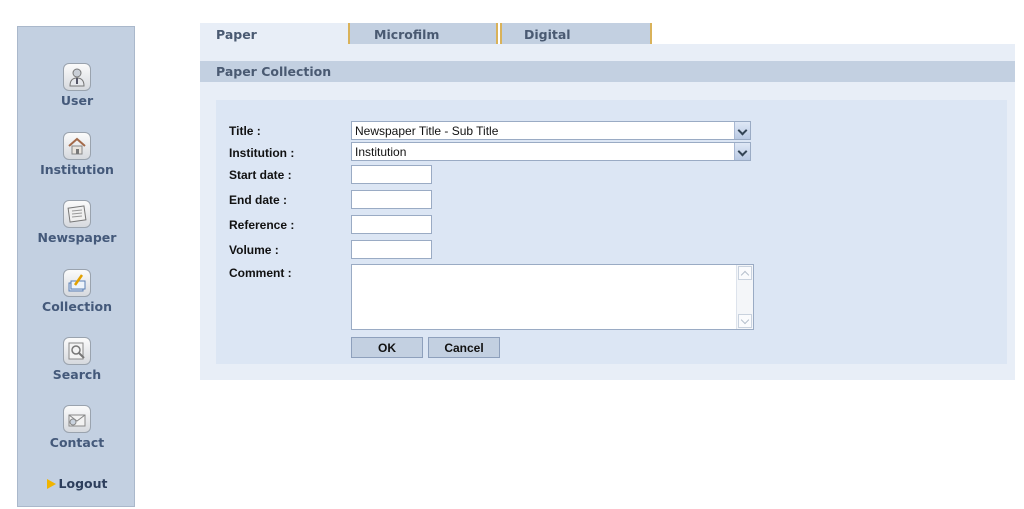 The width and height of the screenshot is (1024, 509). What do you see at coordinates (576, 33) in the screenshot?
I see `tab-digital: Digital` at bounding box center [576, 33].